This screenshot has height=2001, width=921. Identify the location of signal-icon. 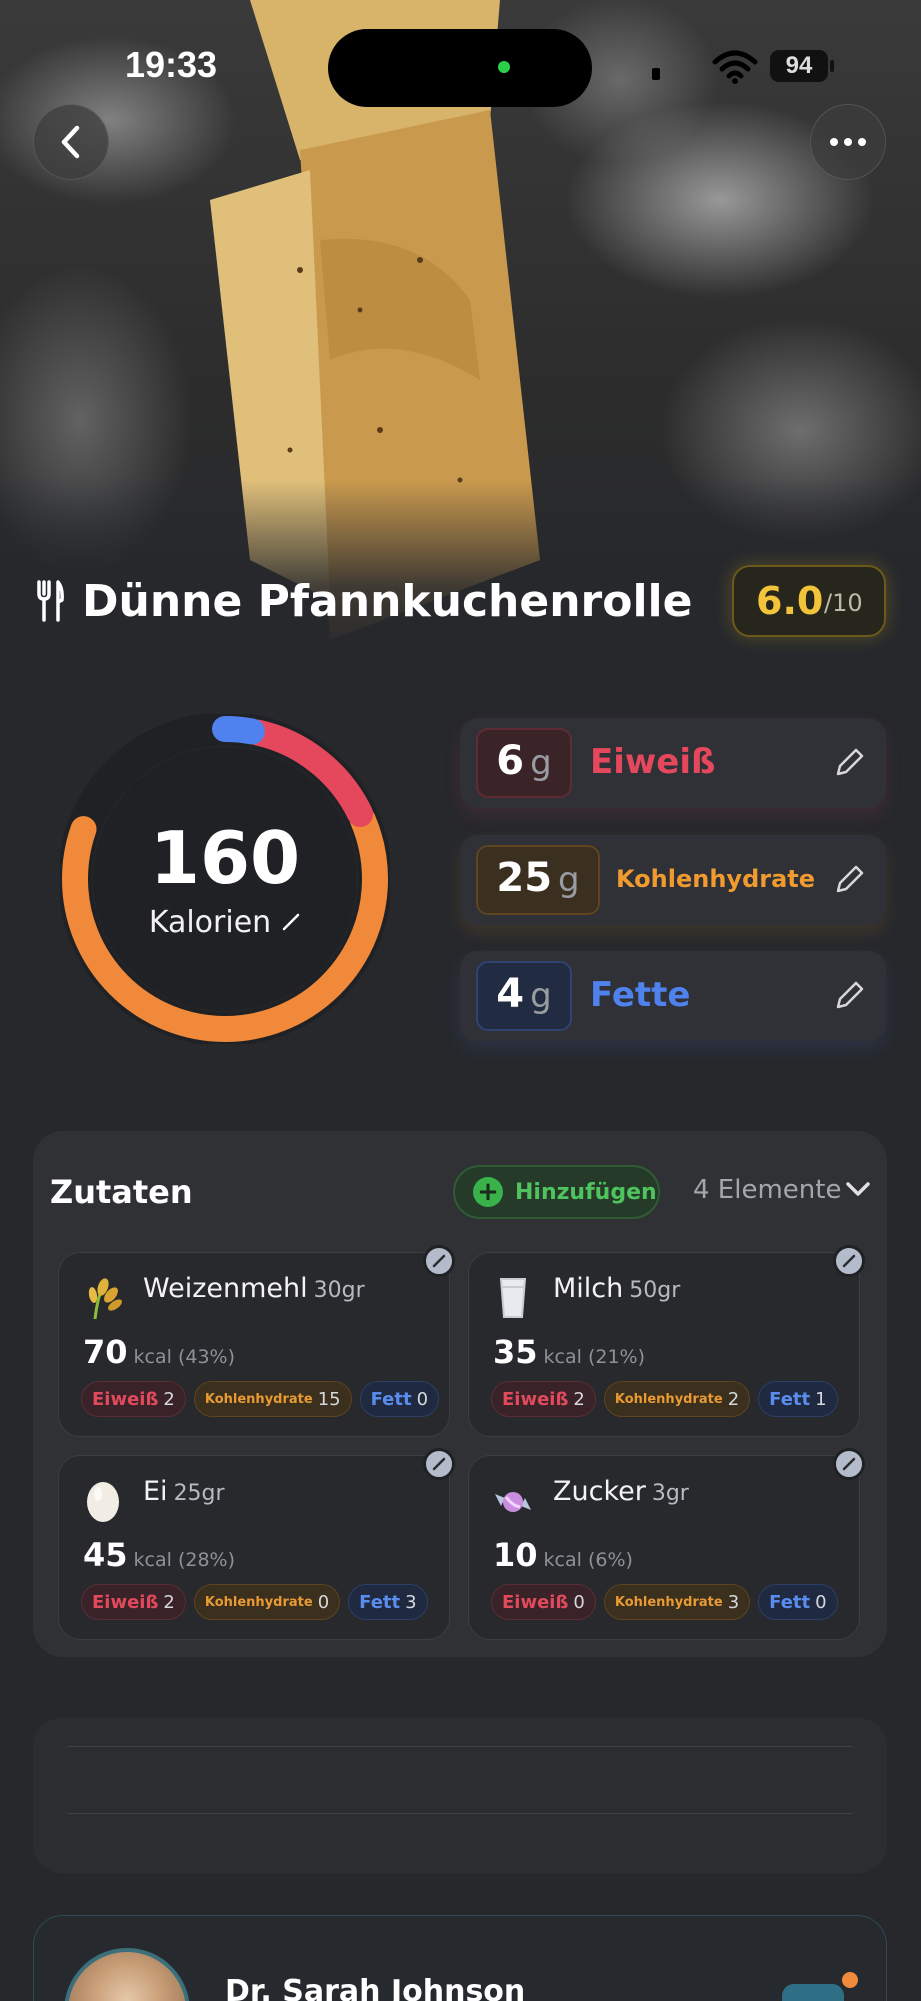
(656, 74).